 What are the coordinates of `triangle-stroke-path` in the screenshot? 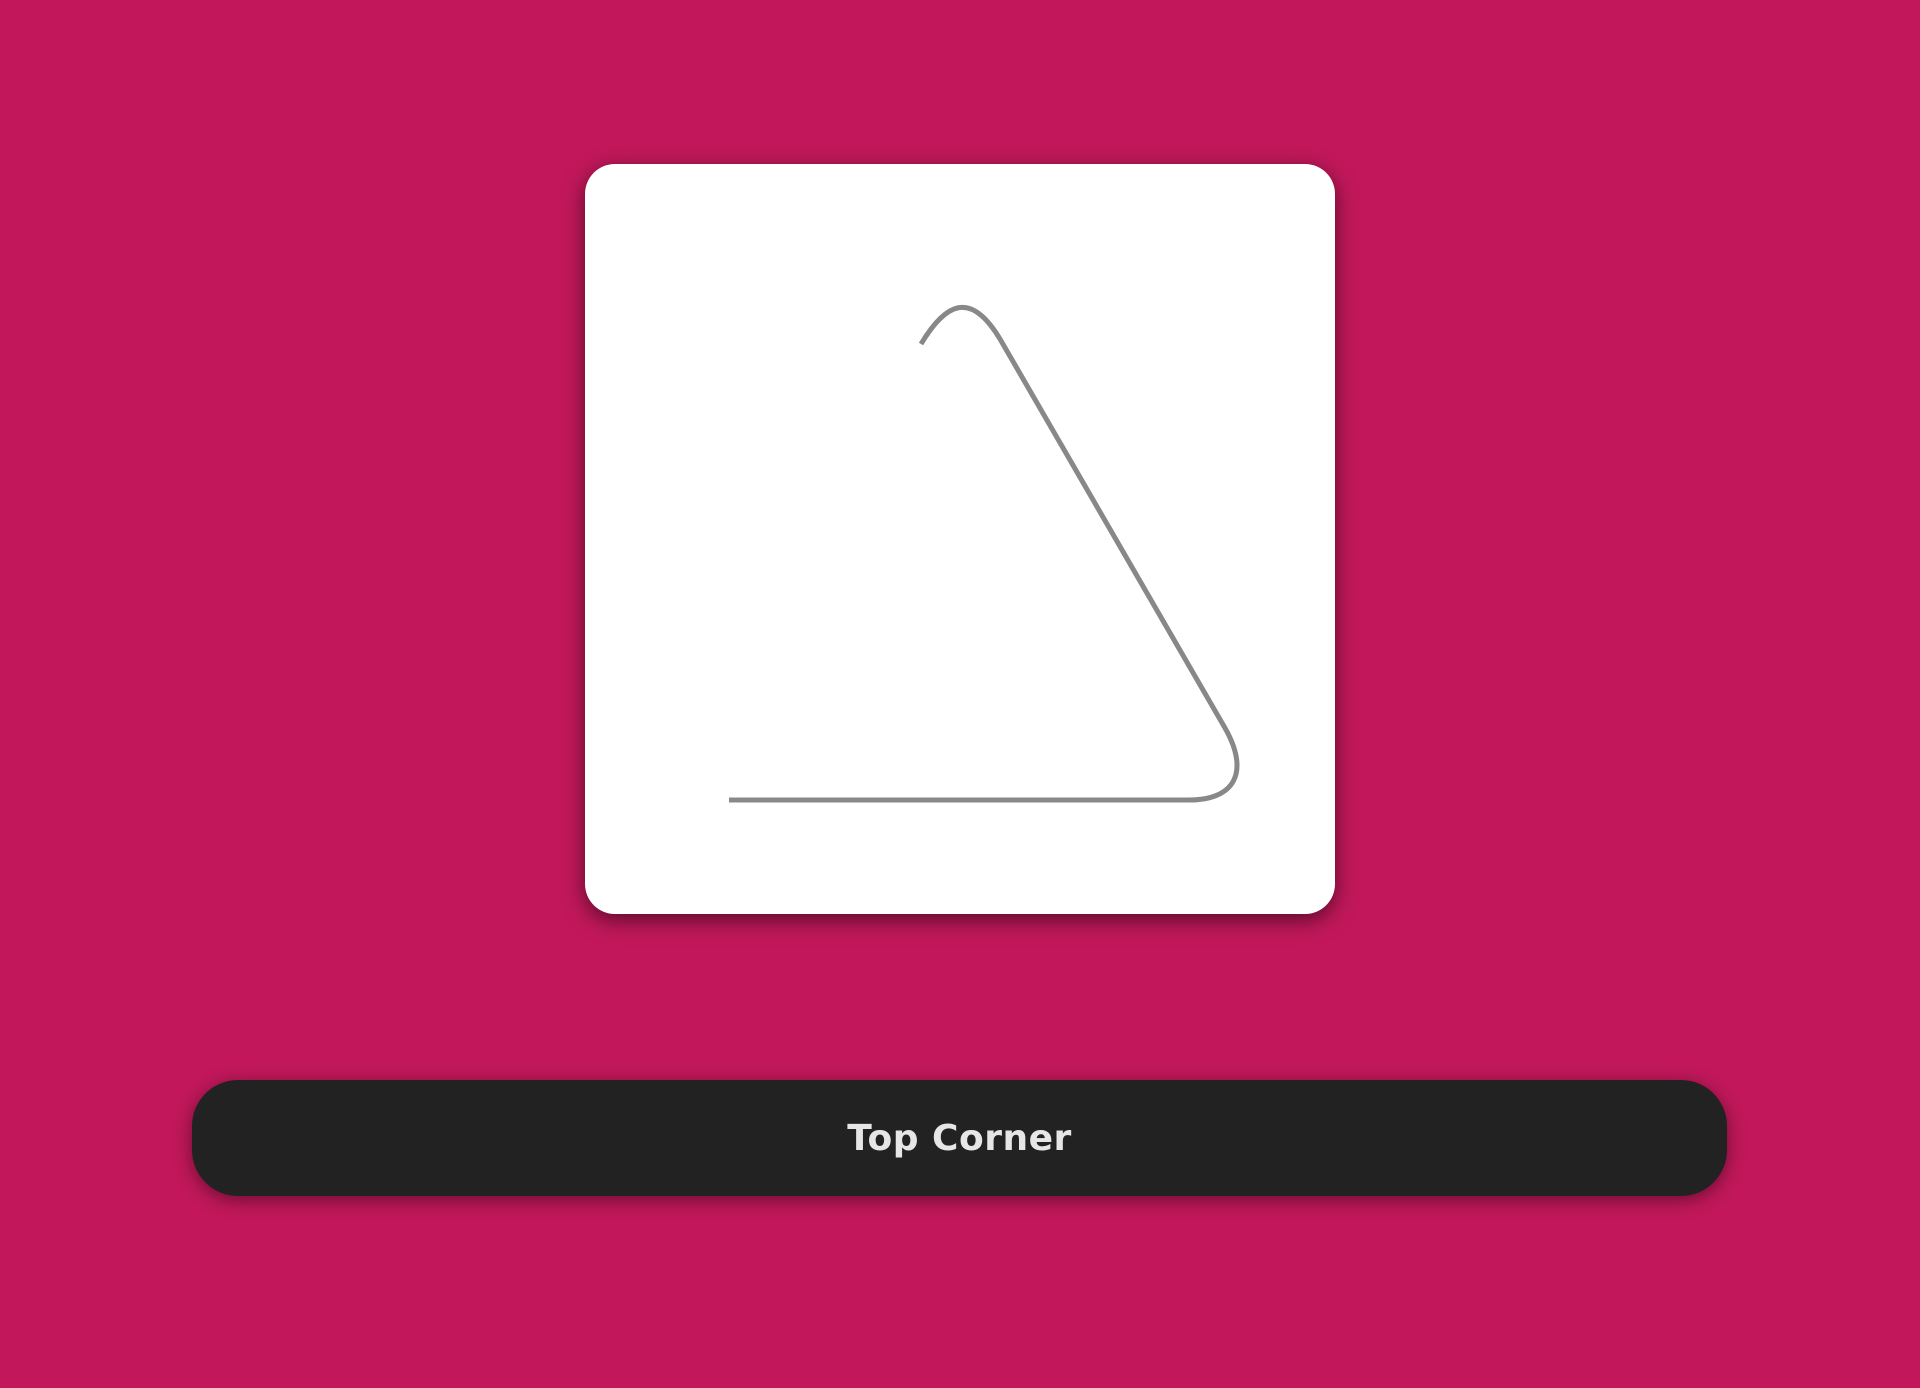 It's located at (984, 553).